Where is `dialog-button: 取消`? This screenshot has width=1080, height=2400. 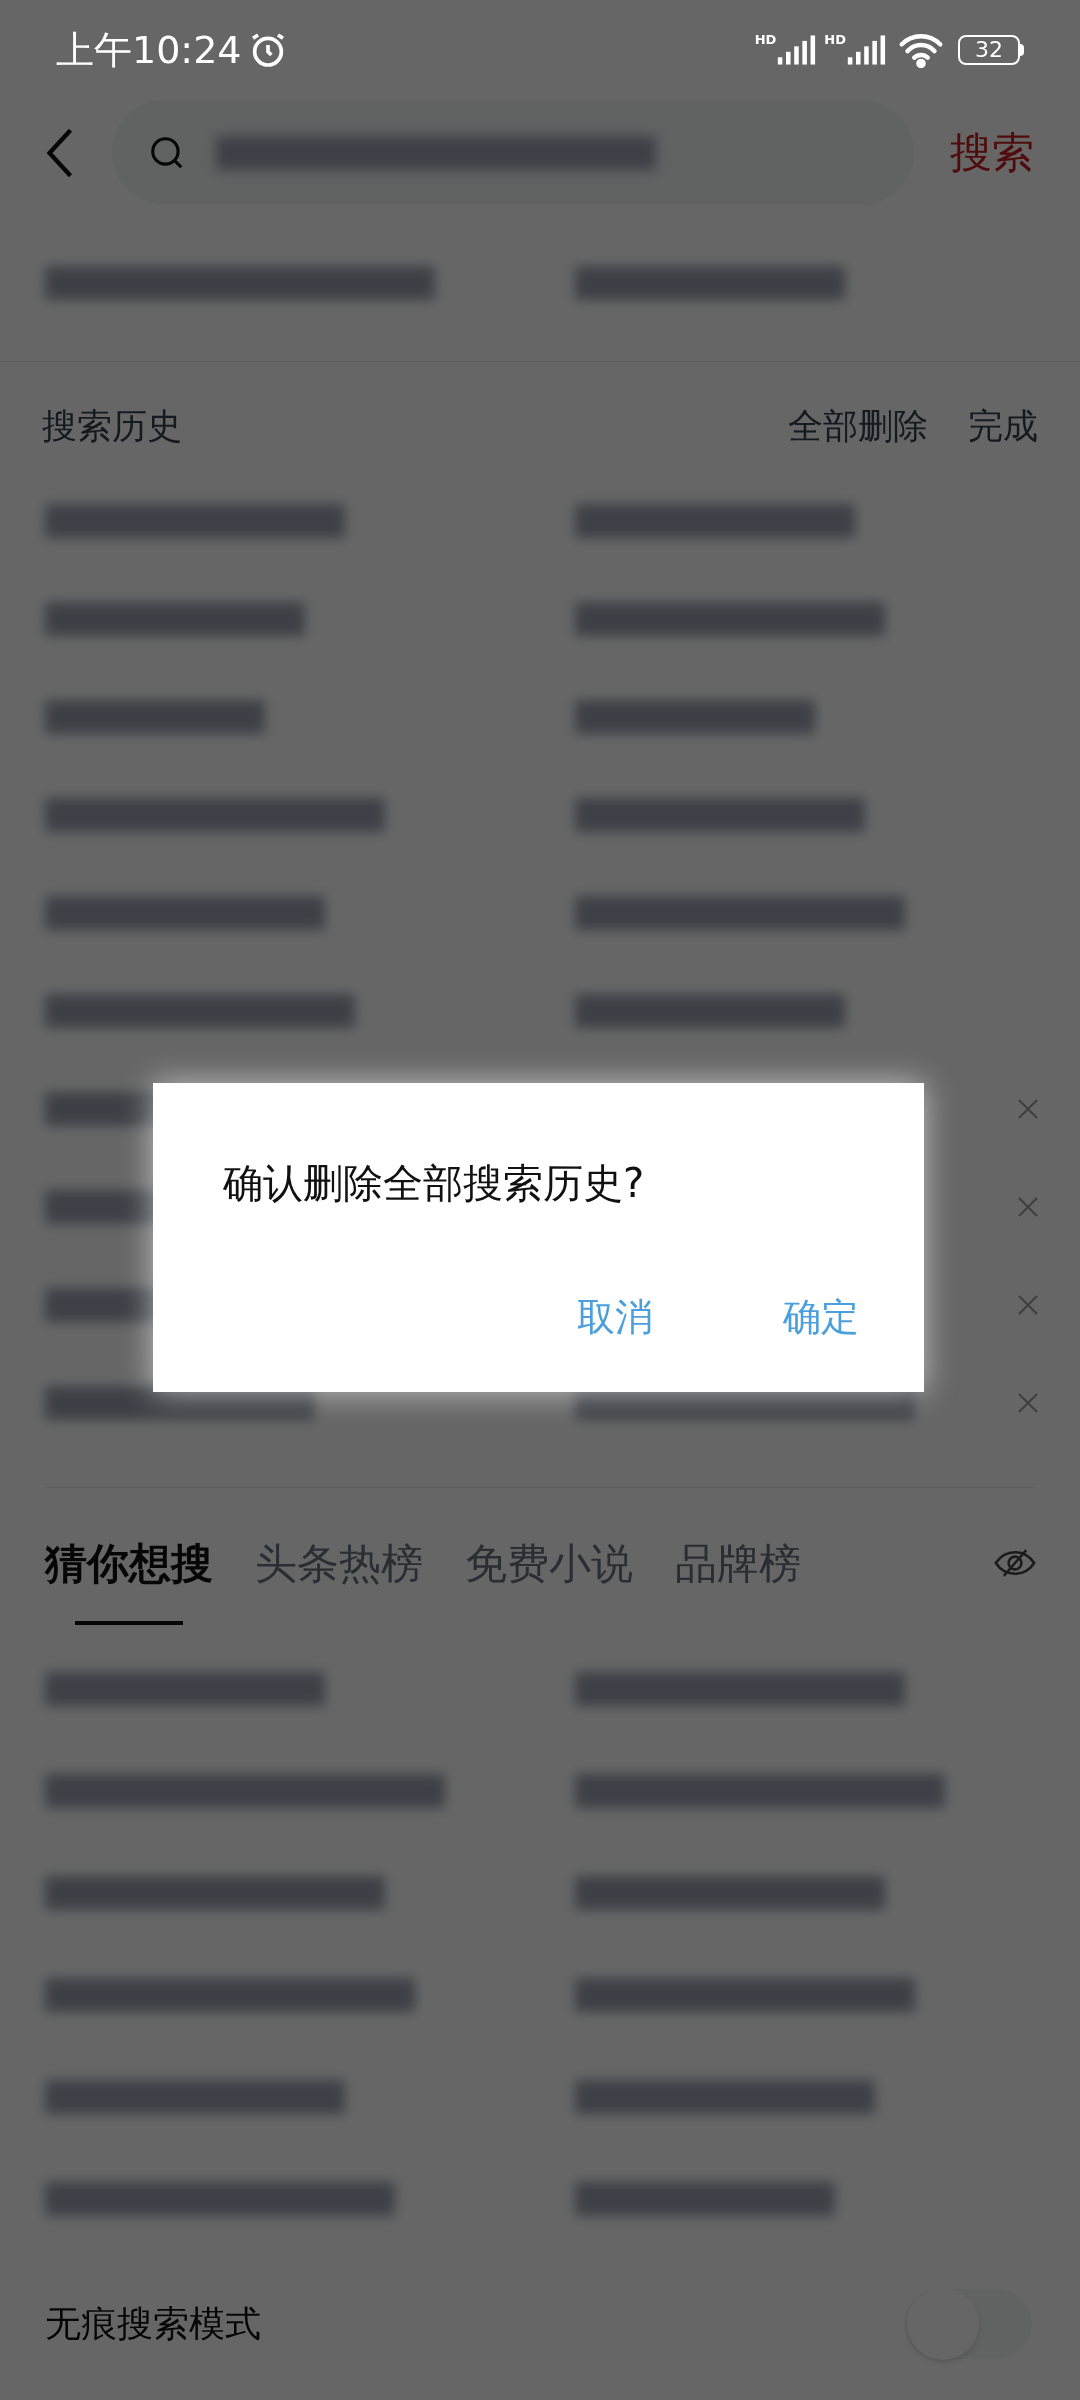
dialog-button: 取消 is located at coordinates (615, 1317).